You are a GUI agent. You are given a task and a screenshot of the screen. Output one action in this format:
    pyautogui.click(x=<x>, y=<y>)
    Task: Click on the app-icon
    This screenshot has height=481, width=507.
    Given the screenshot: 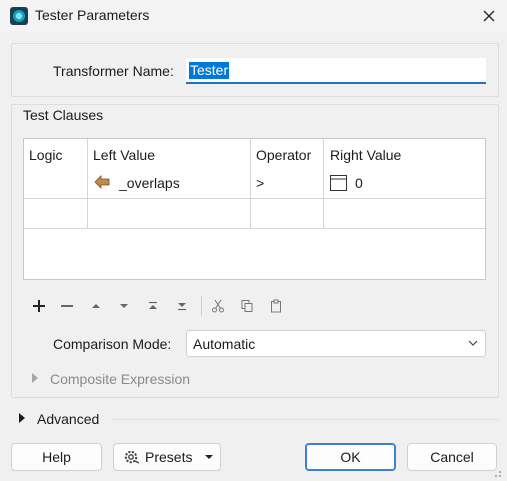 What is the action you would take?
    pyautogui.click(x=19, y=16)
    